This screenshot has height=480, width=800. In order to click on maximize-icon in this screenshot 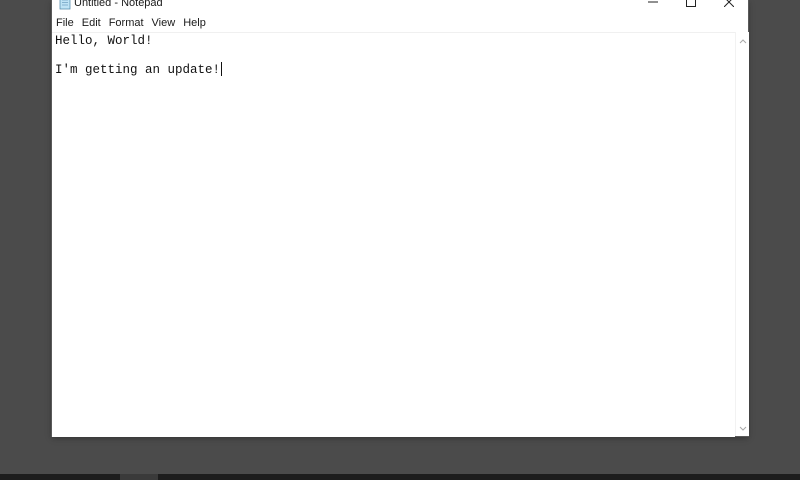, I will do `click(691, 6)`.